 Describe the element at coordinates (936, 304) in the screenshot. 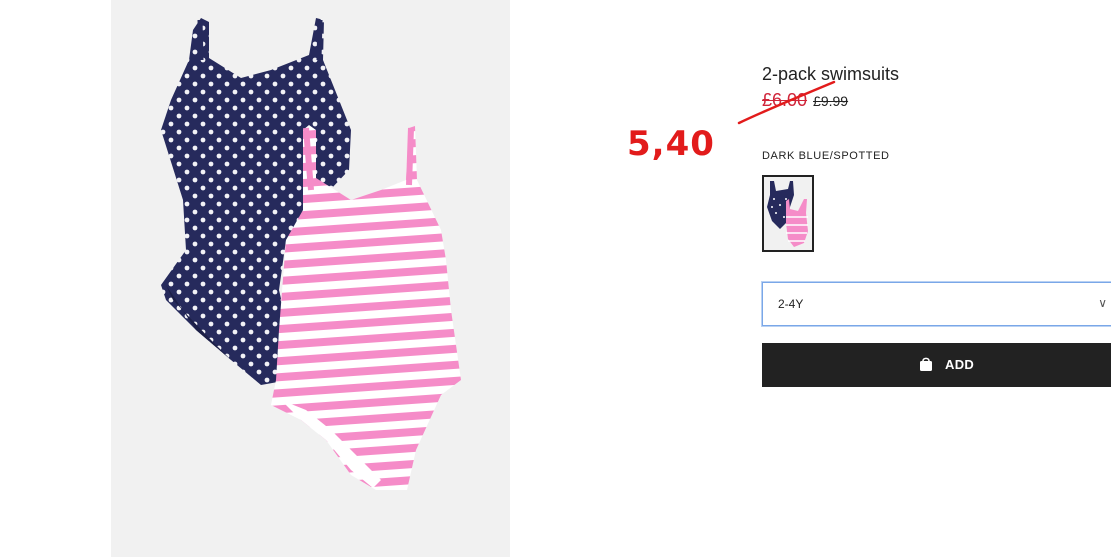

I see `size-select: 2-4Y ∨` at that location.